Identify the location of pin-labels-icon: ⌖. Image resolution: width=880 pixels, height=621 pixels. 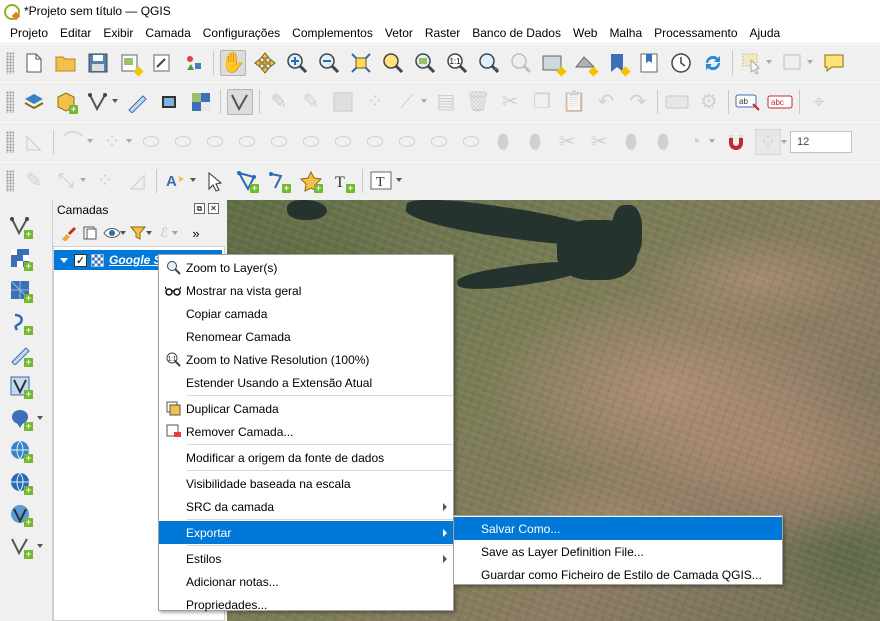
(819, 102).